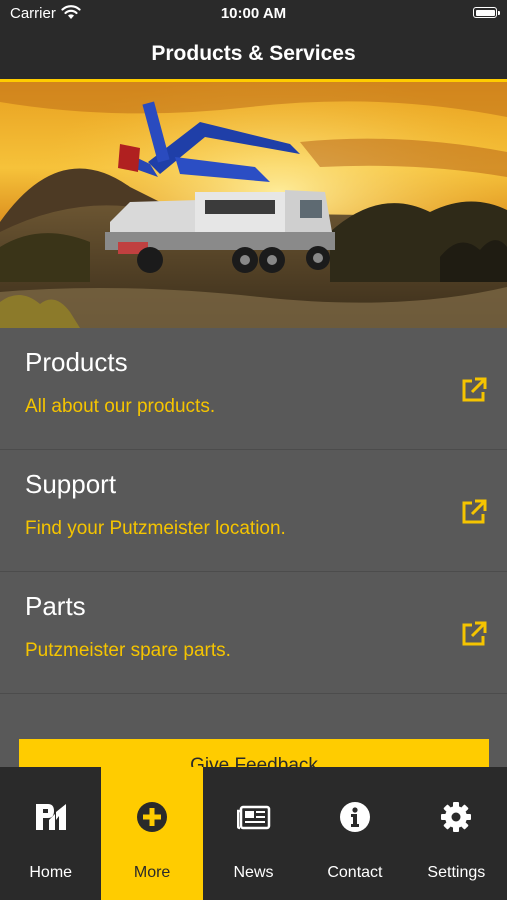 This screenshot has height=900, width=507. What do you see at coordinates (152, 872) in the screenshot?
I see `tab-label: More` at bounding box center [152, 872].